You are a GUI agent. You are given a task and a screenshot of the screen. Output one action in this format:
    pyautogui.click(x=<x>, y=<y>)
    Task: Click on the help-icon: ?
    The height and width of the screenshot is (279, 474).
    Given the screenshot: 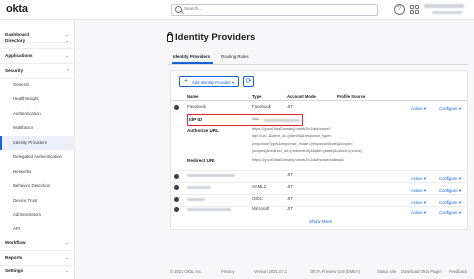 What is the action you would take?
    pyautogui.click(x=399, y=9)
    